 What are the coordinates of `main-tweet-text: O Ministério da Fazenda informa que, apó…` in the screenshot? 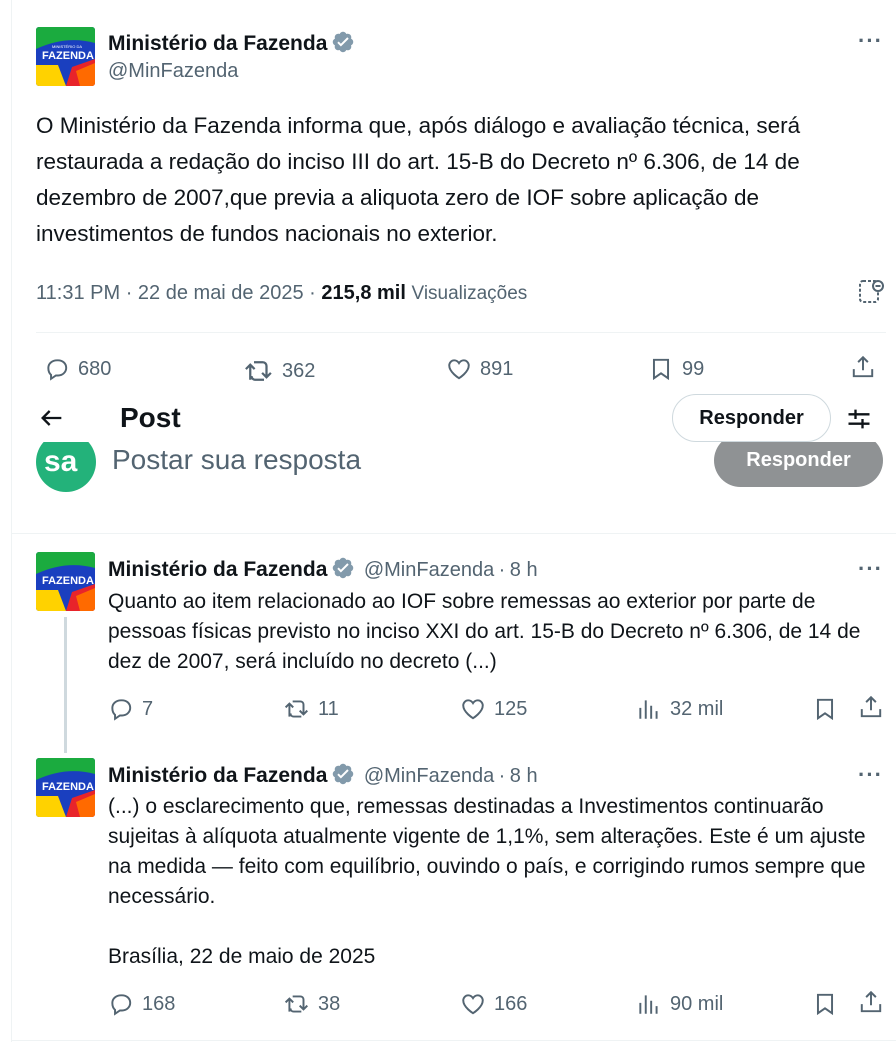 It's located at (421, 179).